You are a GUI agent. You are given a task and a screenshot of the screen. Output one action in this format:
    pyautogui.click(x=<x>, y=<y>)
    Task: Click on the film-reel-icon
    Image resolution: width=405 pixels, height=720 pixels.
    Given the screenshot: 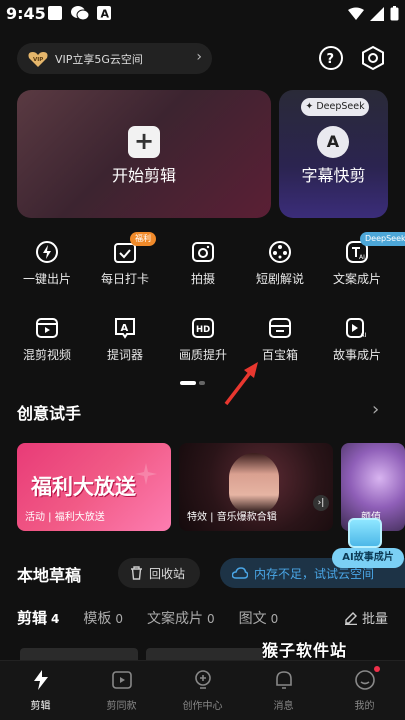 What is the action you would take?
    pyautogui.click(x=280, y=252)
    